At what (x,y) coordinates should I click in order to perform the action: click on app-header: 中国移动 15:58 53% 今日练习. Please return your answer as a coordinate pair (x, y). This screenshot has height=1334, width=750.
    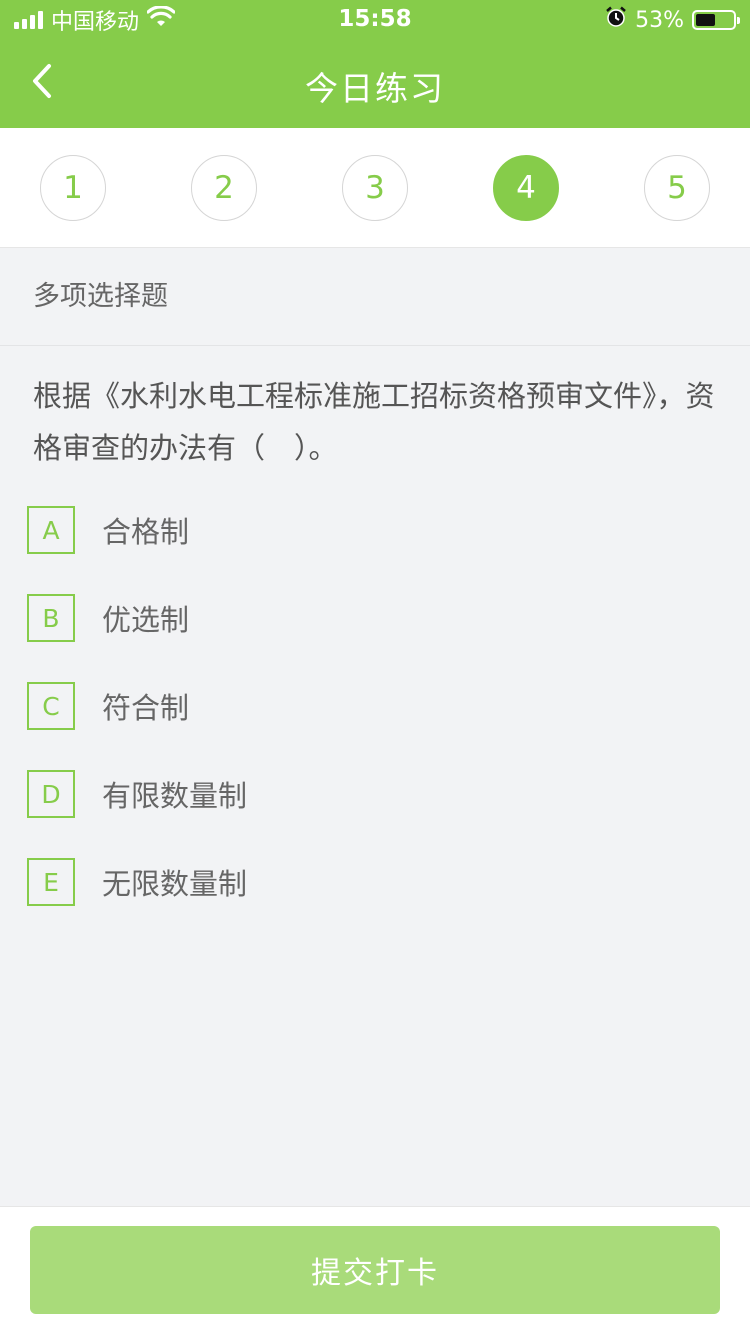
    Looking at the image, I should click on (375, 64).